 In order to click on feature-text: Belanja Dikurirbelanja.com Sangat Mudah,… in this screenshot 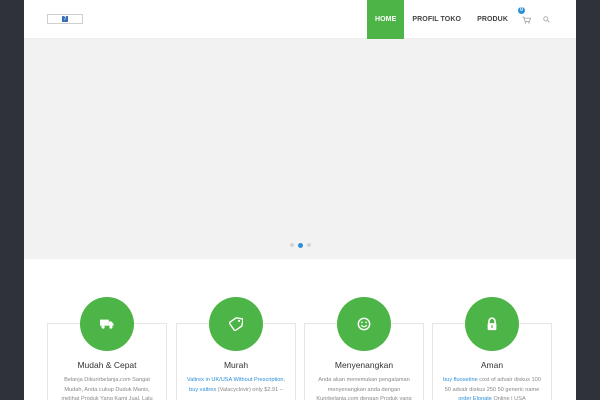, I will do `click(107, 388)`.